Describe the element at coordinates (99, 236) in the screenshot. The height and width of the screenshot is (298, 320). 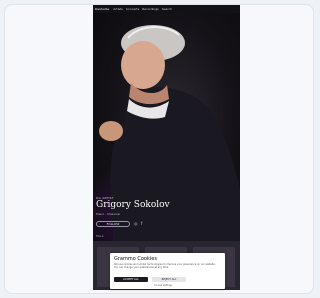
I see `more-link: More` at that location.